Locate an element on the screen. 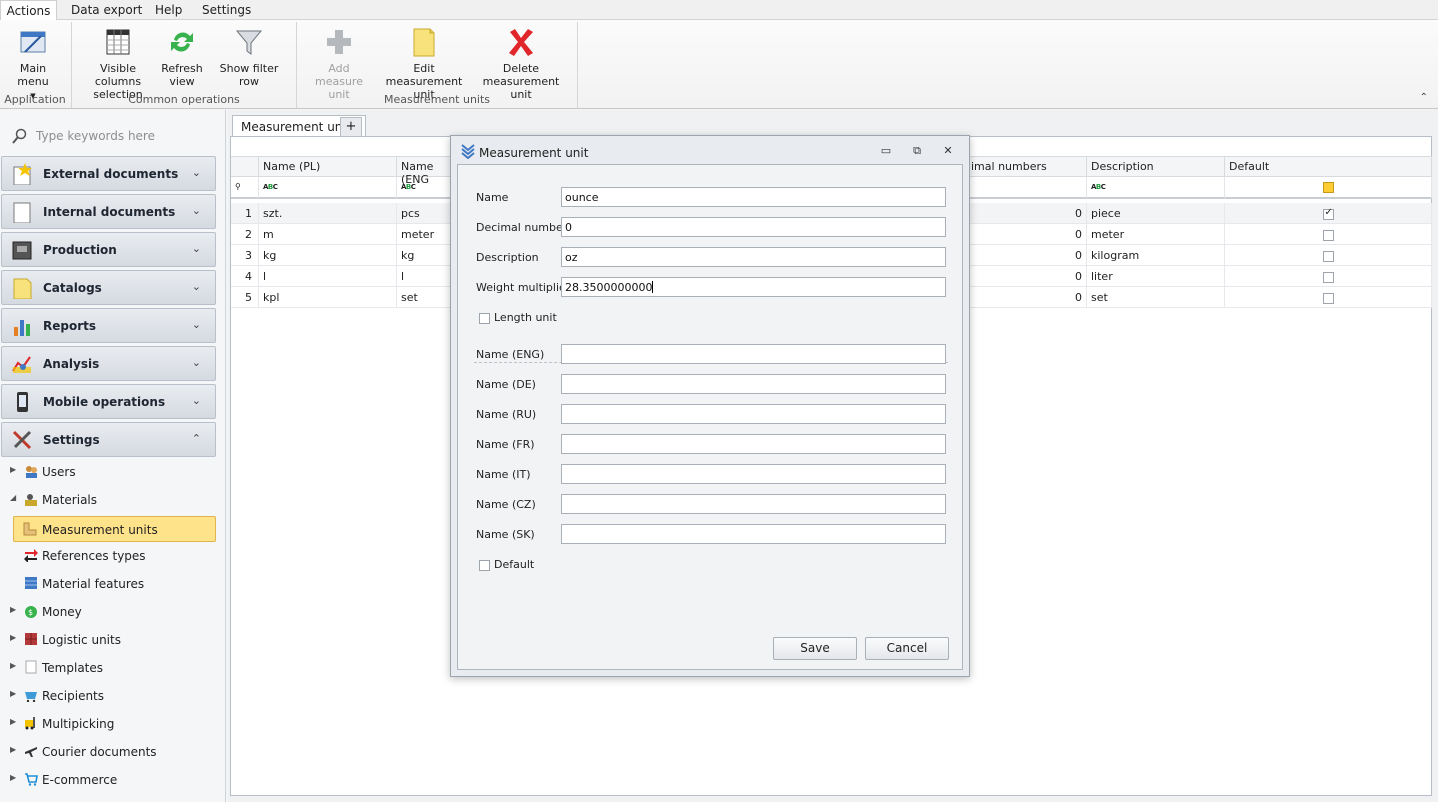 The width and height of the screenshot is (1438, 802). filter-cell-default is located at coordinates (1328, 188).